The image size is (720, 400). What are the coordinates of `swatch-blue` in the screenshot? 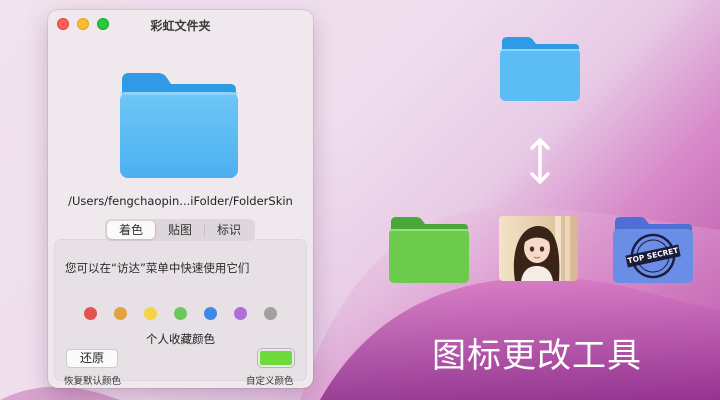 It's located at (210, 313).